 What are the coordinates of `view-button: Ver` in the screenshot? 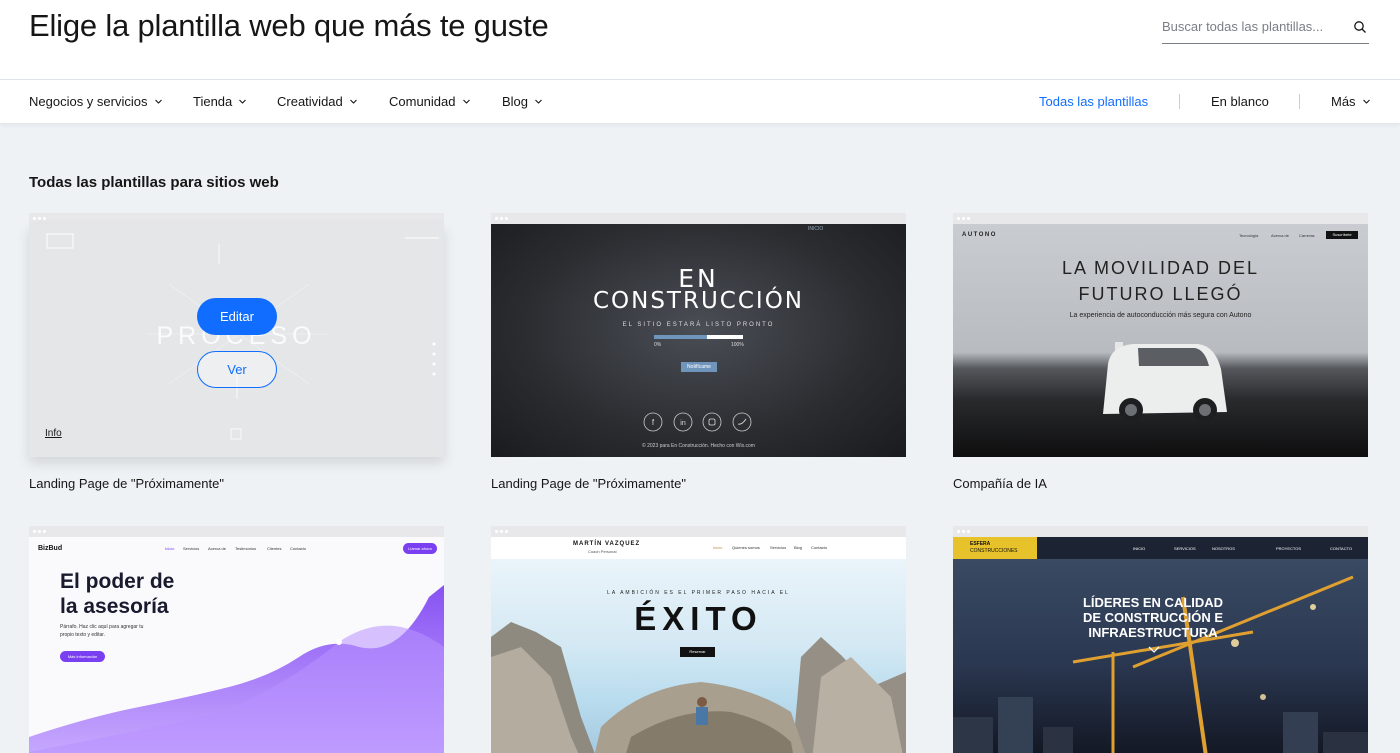 It's located at (237, 369).